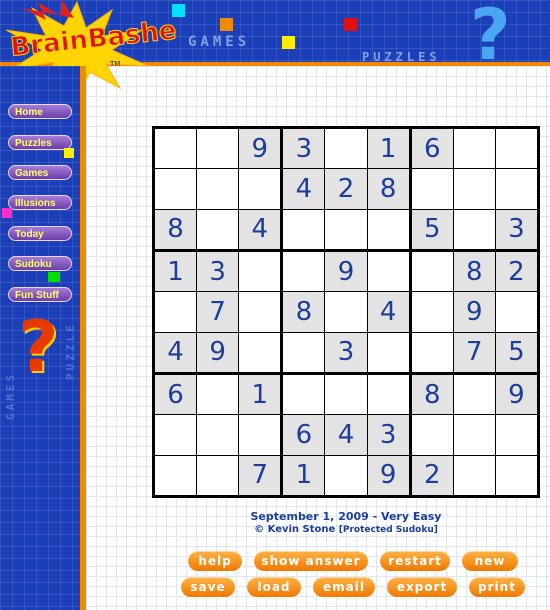 This screenshot has height=610, width=550. I want to click on help-button: help, so click(215, 561).